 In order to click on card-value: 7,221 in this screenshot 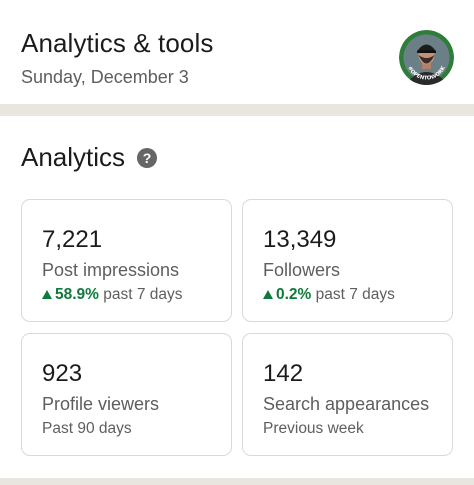, I will do `click(72, 239)`.